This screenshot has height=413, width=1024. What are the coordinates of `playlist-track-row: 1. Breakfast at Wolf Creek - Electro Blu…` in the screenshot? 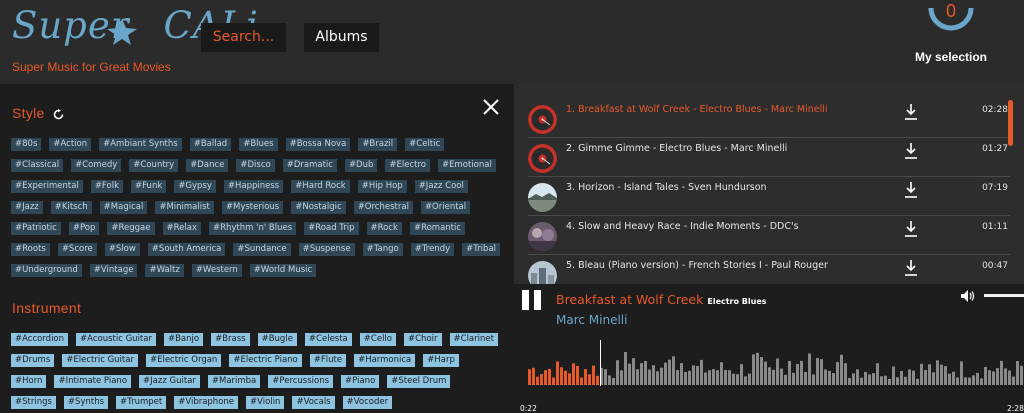 It's located at (769, 119).